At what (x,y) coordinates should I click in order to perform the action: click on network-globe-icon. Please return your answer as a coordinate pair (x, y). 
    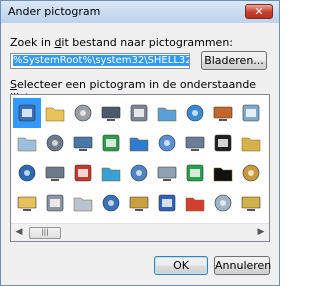
    Looking at the image, I should click on (139, 144).